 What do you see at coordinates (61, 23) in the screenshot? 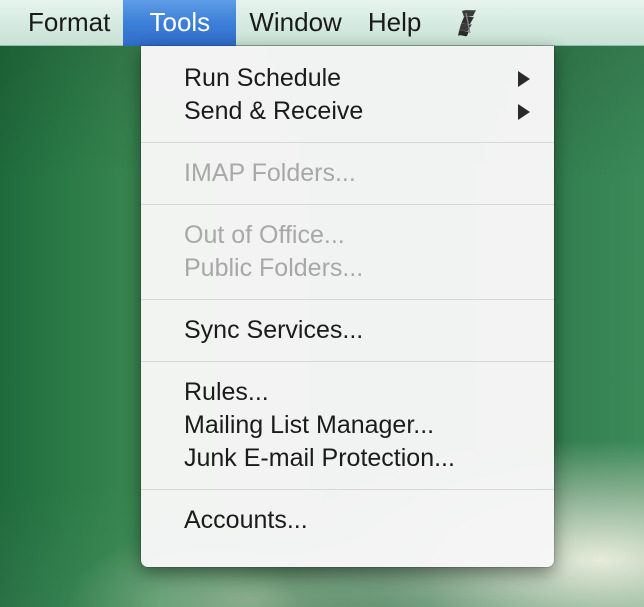
I see `menubar-item-format: Format` at bounding box center [61, 23].